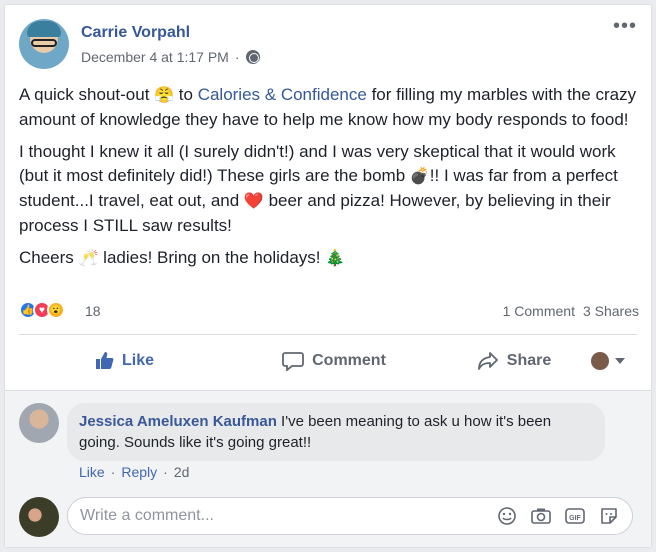 This screenshot has width=656, height=552. Describe the element at coordinates (42, 310) in the screenshot. I see `reaction-icons: 👍 ♥ 😮` at that location.